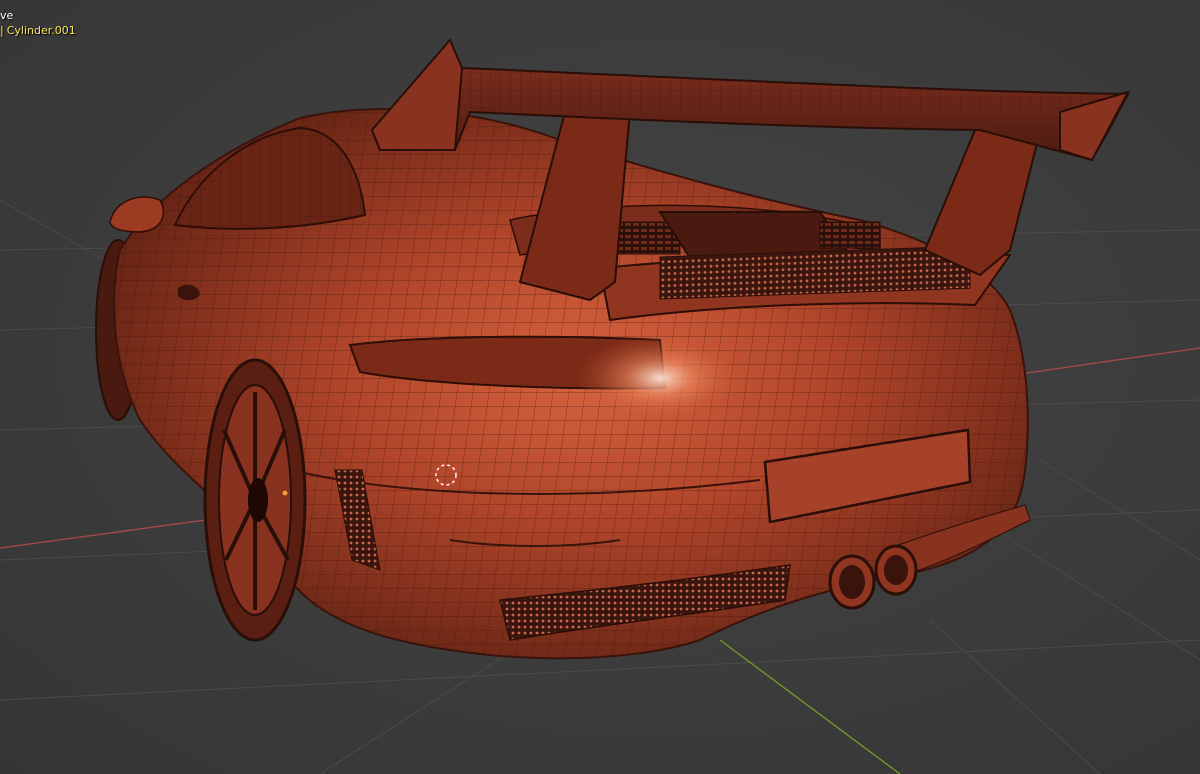 This screenshot has width=1200, height=774. What do you see at coordinates (41, 30) in the screenshot?
I see `active-object-name: Cylinder.001` at bounding box center [41, 30].